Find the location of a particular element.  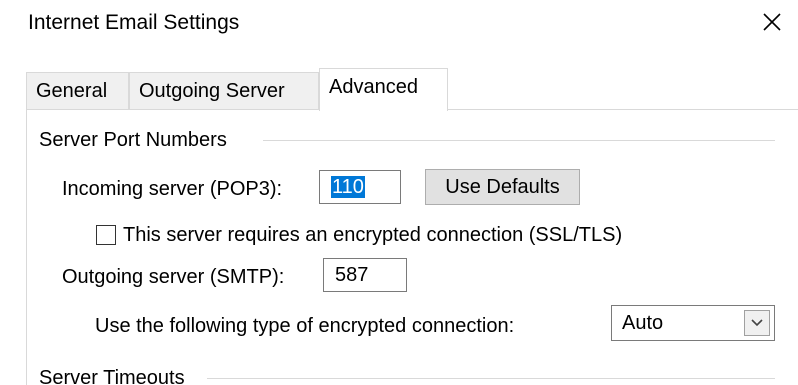

server-port-numbers-heading: Server Port Numbers is located at coordinates (133, 140).